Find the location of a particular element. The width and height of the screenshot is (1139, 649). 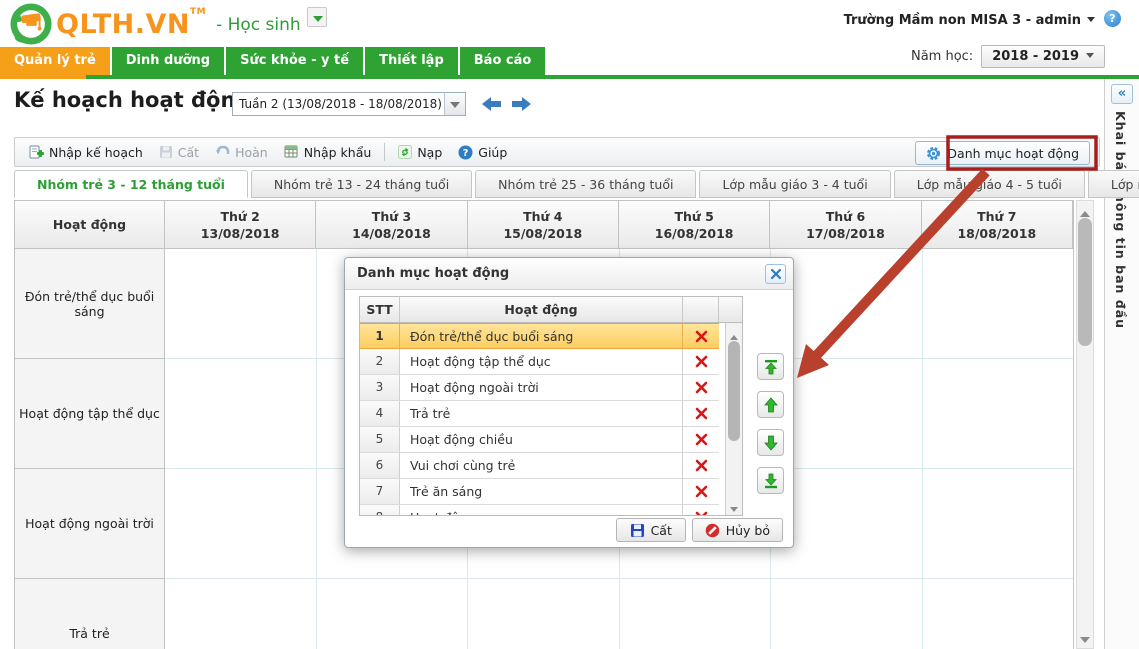

nav-tab-suc-khoe: Sức khỏe - y tế is located at coordinates (295, 61).